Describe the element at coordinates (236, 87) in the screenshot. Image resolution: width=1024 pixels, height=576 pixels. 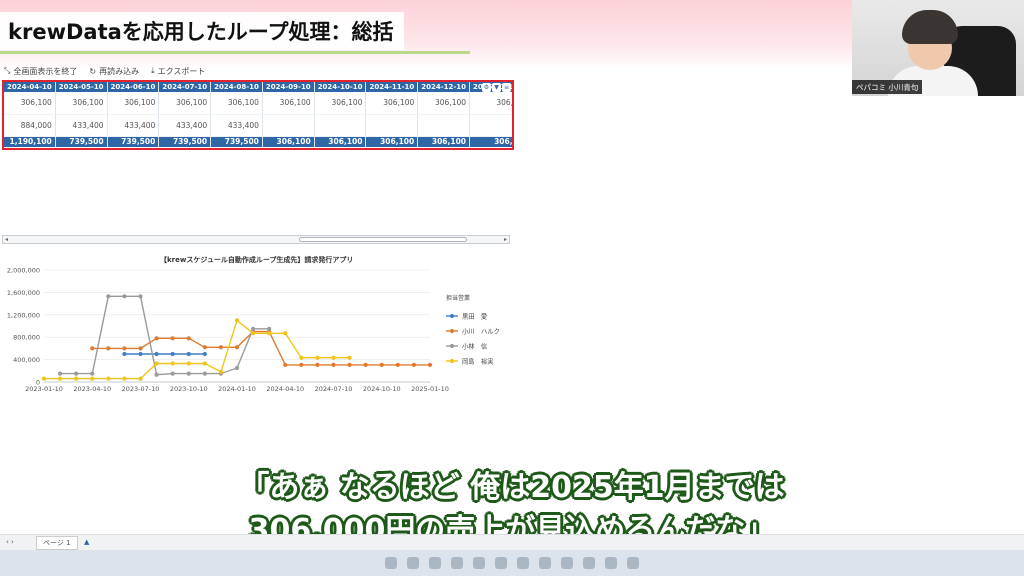
I see `column-header: 2024-08-10` at that location.